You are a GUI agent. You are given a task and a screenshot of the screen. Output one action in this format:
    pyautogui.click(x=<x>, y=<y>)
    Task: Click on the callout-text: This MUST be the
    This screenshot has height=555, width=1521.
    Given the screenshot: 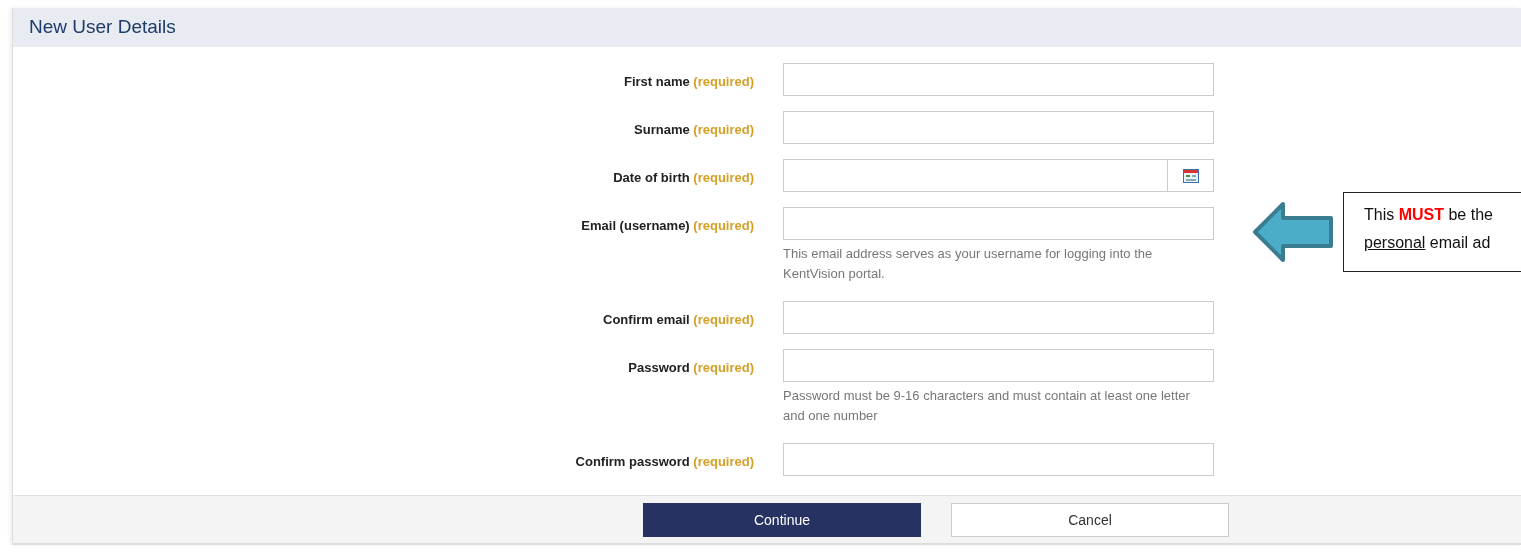 What is the action you would take?
    pyautogui.click(x=1429, y=215)
    